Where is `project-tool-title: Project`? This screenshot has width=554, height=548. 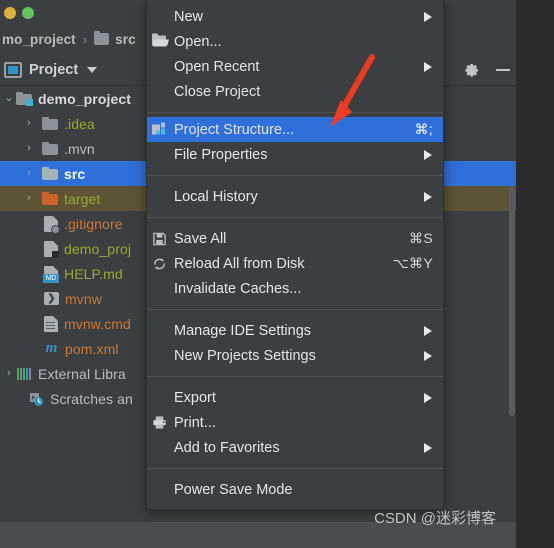 project-tool-title: Project is located at coordinates (54, 69).